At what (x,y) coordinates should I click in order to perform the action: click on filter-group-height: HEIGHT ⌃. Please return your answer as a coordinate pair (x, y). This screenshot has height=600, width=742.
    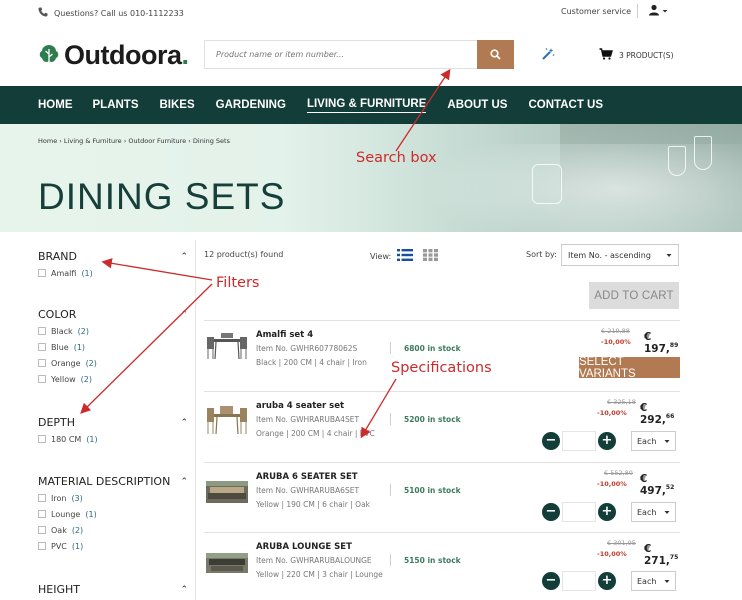
    Looking at the image, I should click on (113, 589).